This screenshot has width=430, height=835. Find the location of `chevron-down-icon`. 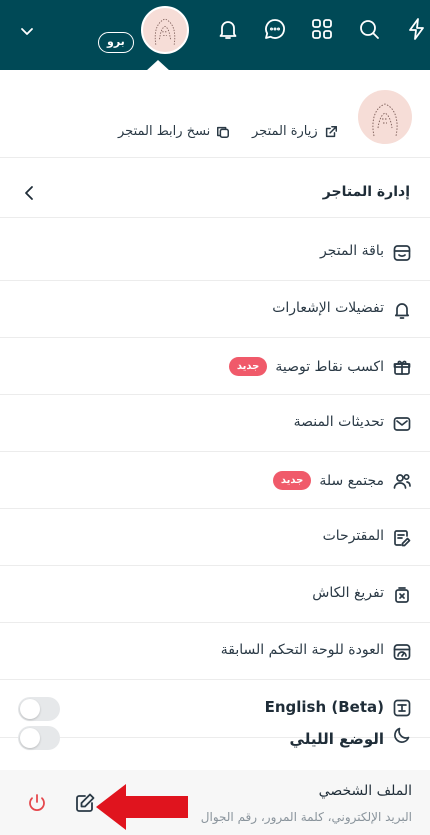

chevron-down-icon is located at coordinates (27, 31).